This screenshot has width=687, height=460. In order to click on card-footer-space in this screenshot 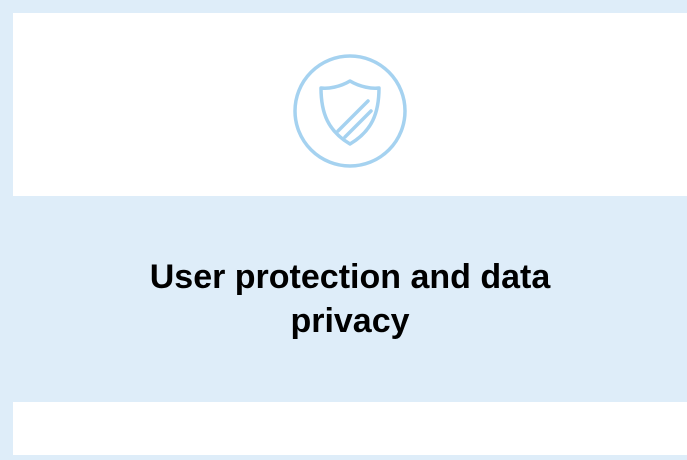, I will do `click(350, 428)`.